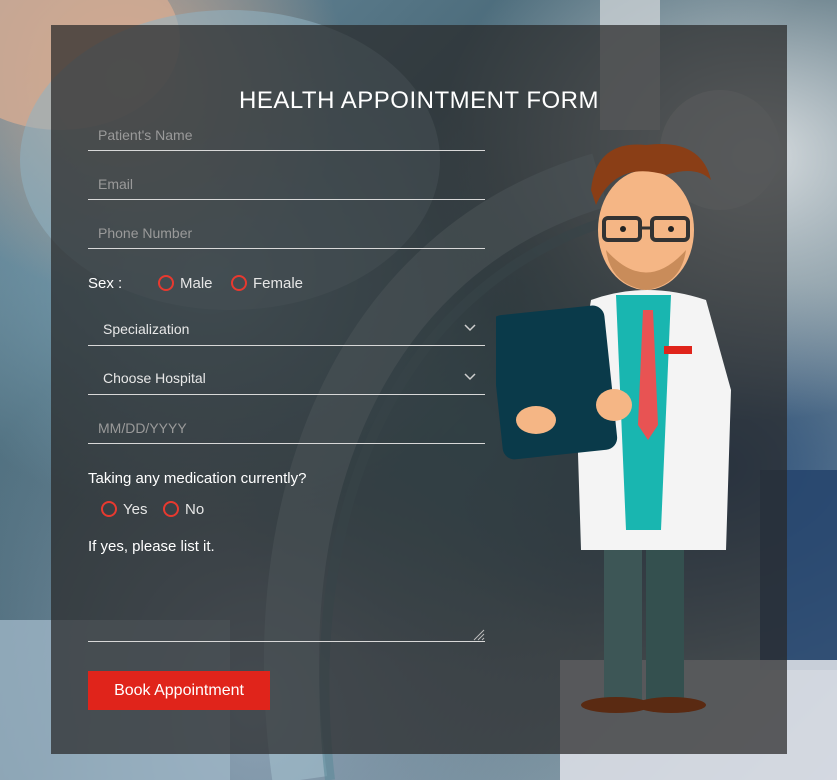 The image size is (837, 780). I want to click on date-field, so click(286, 428).